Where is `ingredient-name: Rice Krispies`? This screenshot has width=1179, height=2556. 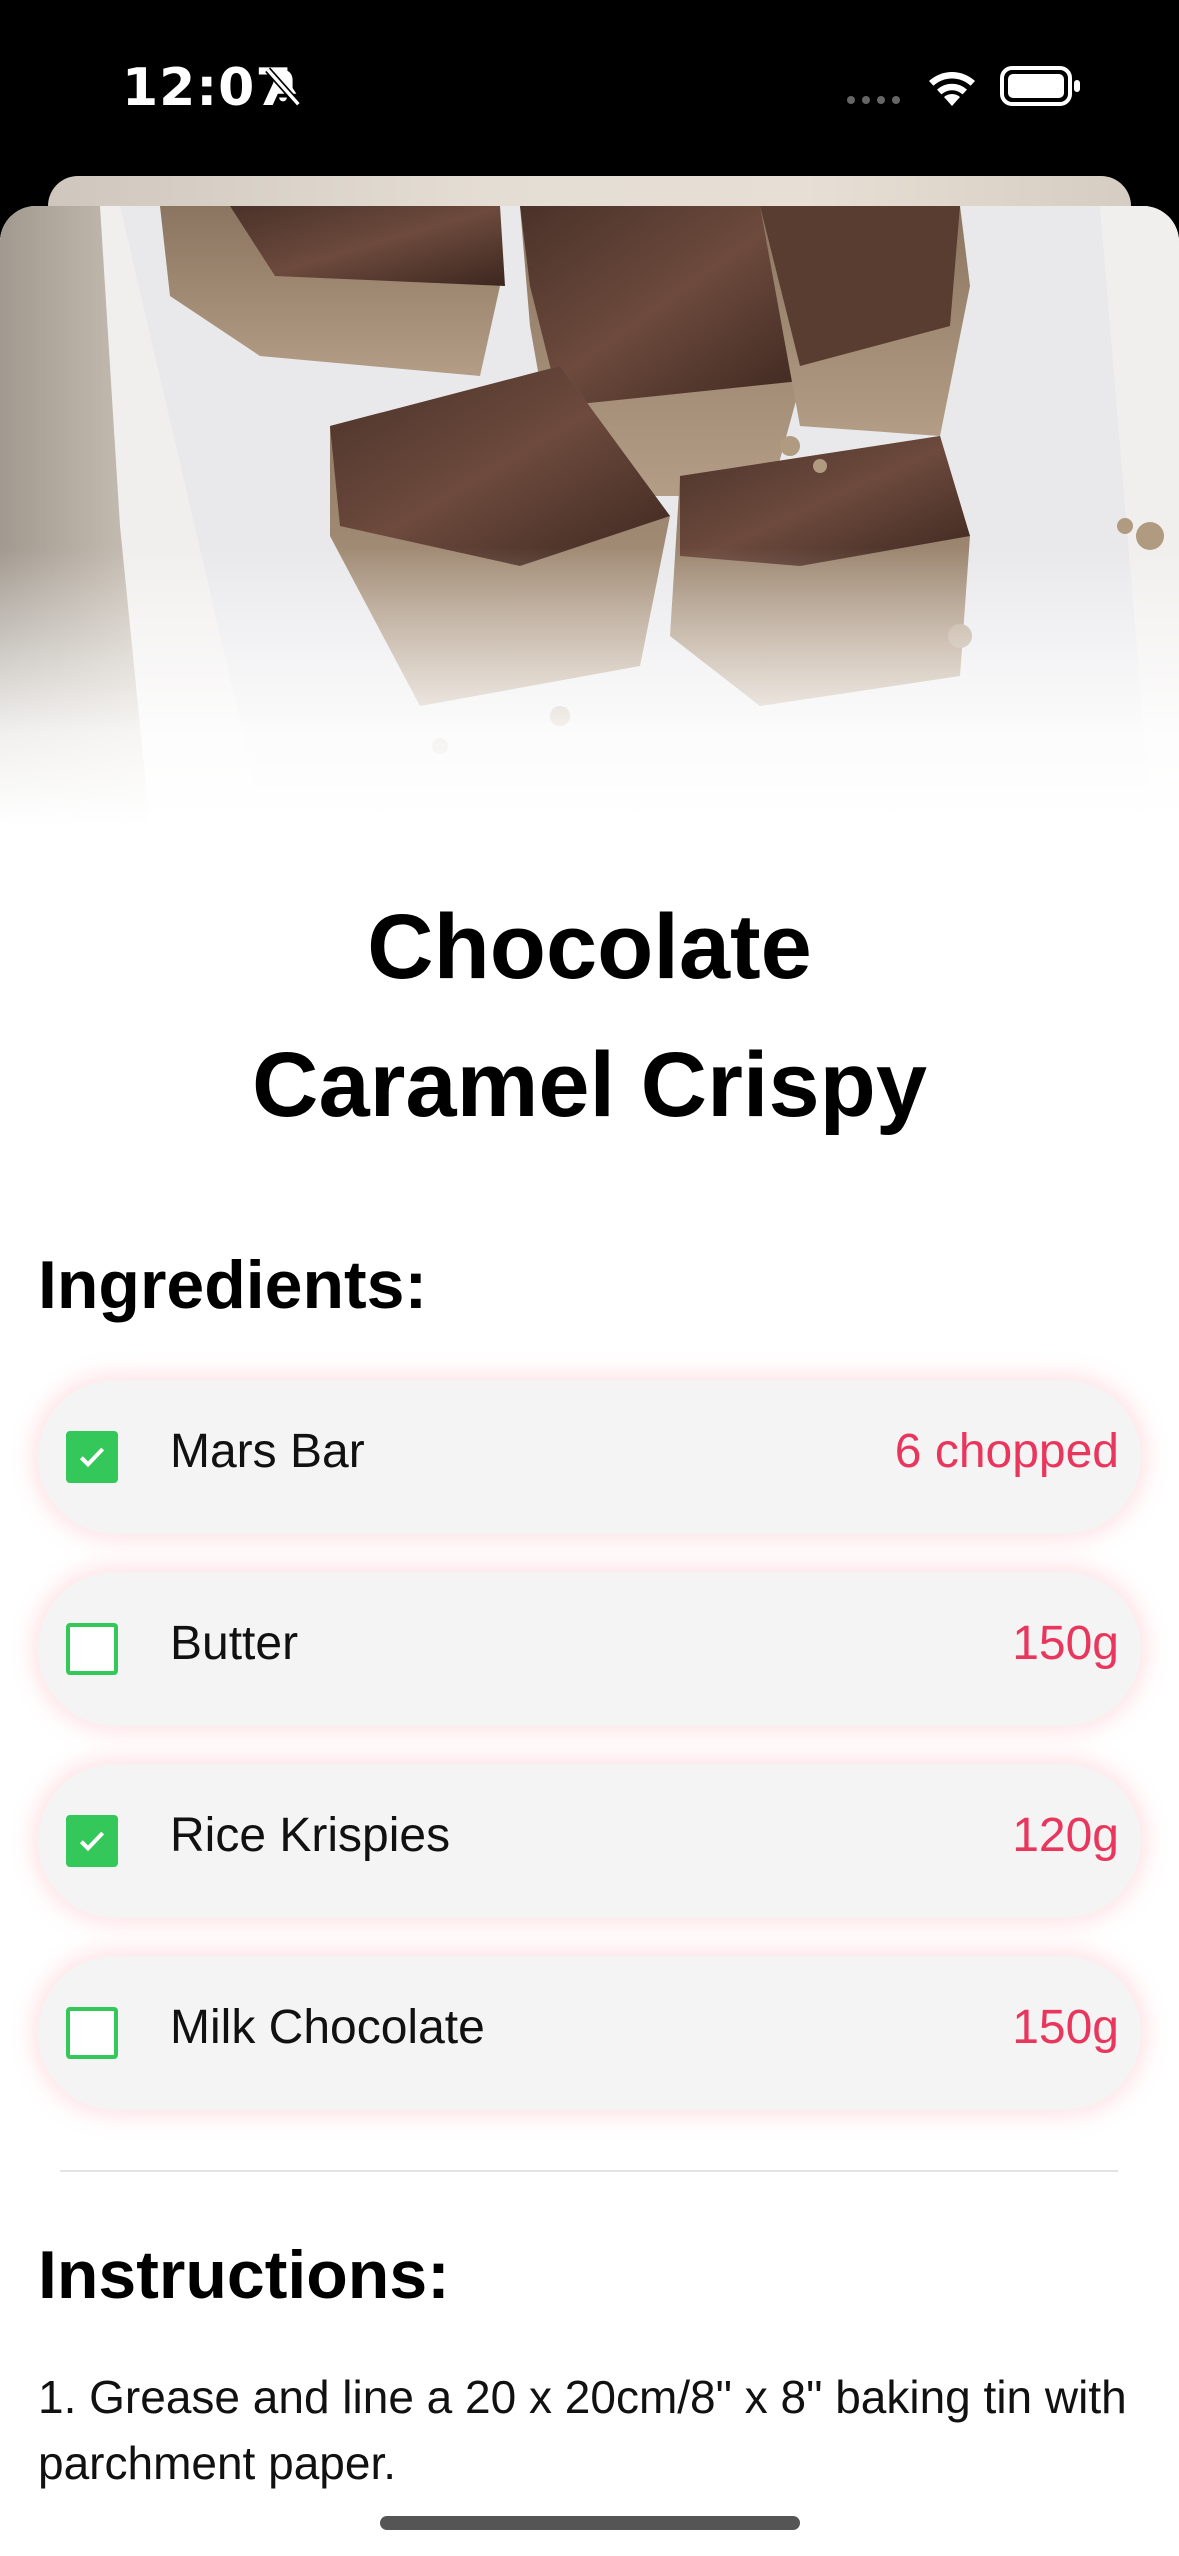 ingredient-name: Rice Krispies is located at coordinates (310, 1835).